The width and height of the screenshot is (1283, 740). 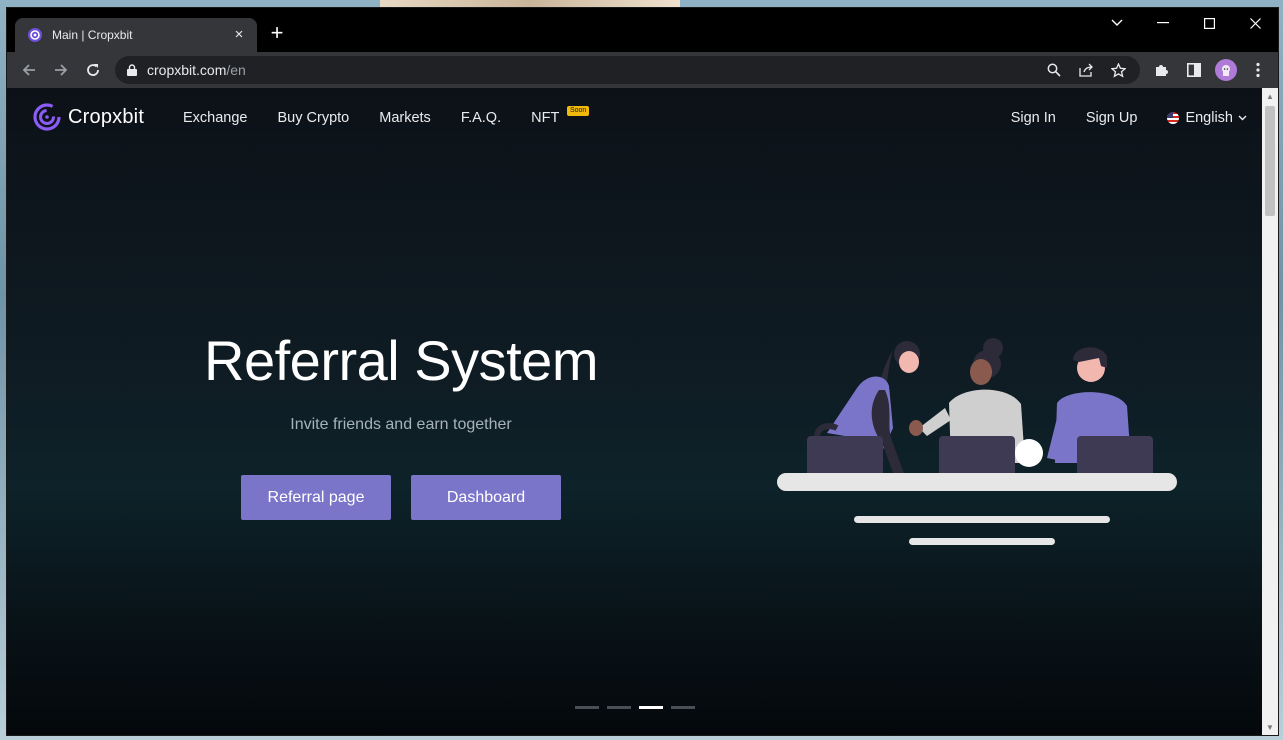 What do you see at coordinates (106, 116) in the screenshot?
I see `logo-text: Cropxbit` at bounding box center [106, 116].